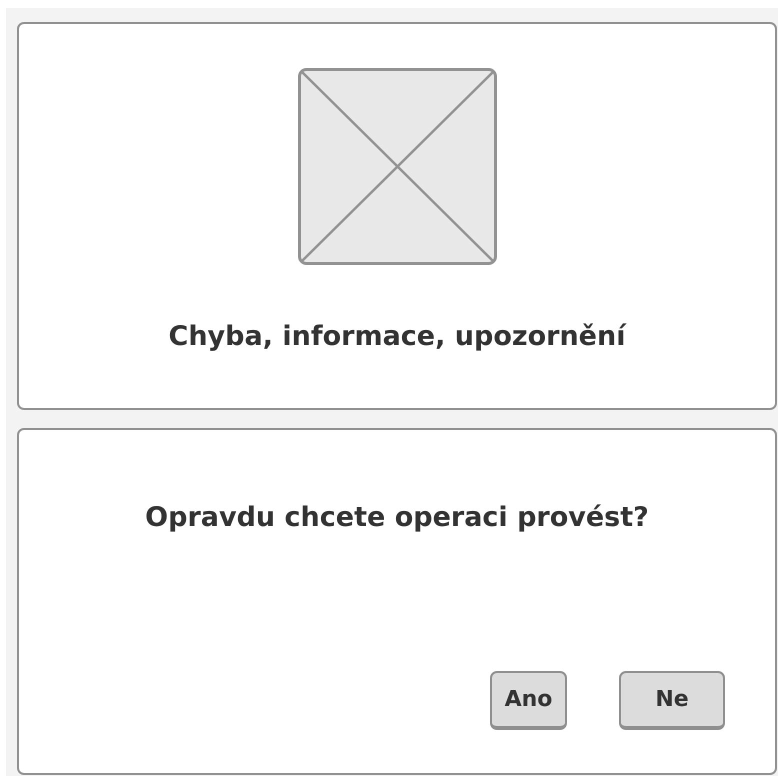 This screenshot has width=778, height=776. I want to click on confirm-question: Opravdu chcete operaci provést?, so click(397, 517).